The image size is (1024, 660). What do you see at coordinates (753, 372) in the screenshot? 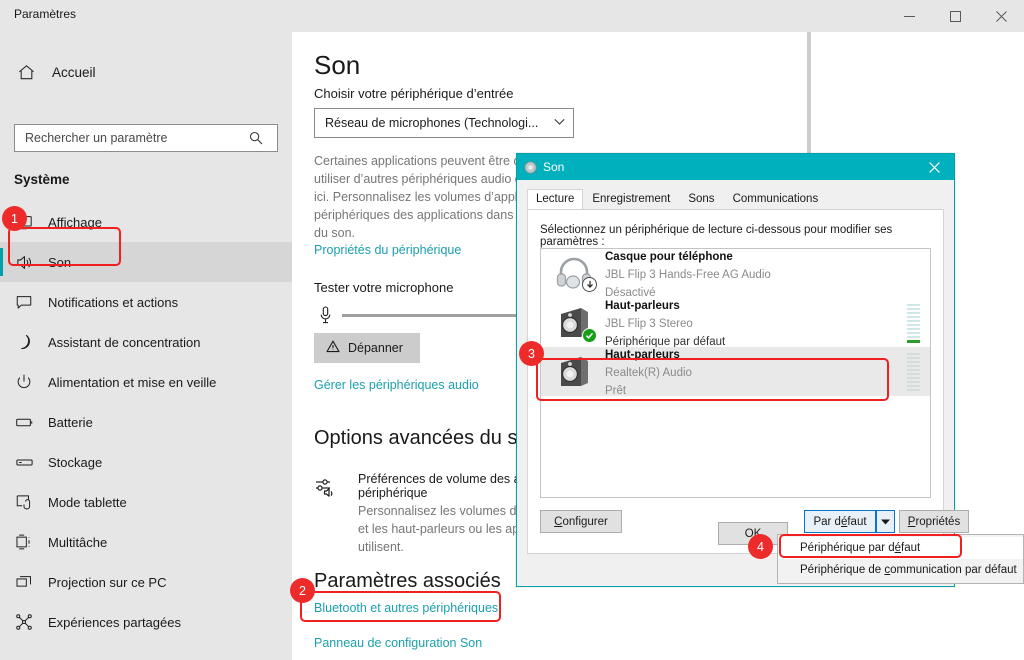
I see `device-info: Haut-parleurs Realtek(R) Audio Prêt` at bounding box center [753, 372].